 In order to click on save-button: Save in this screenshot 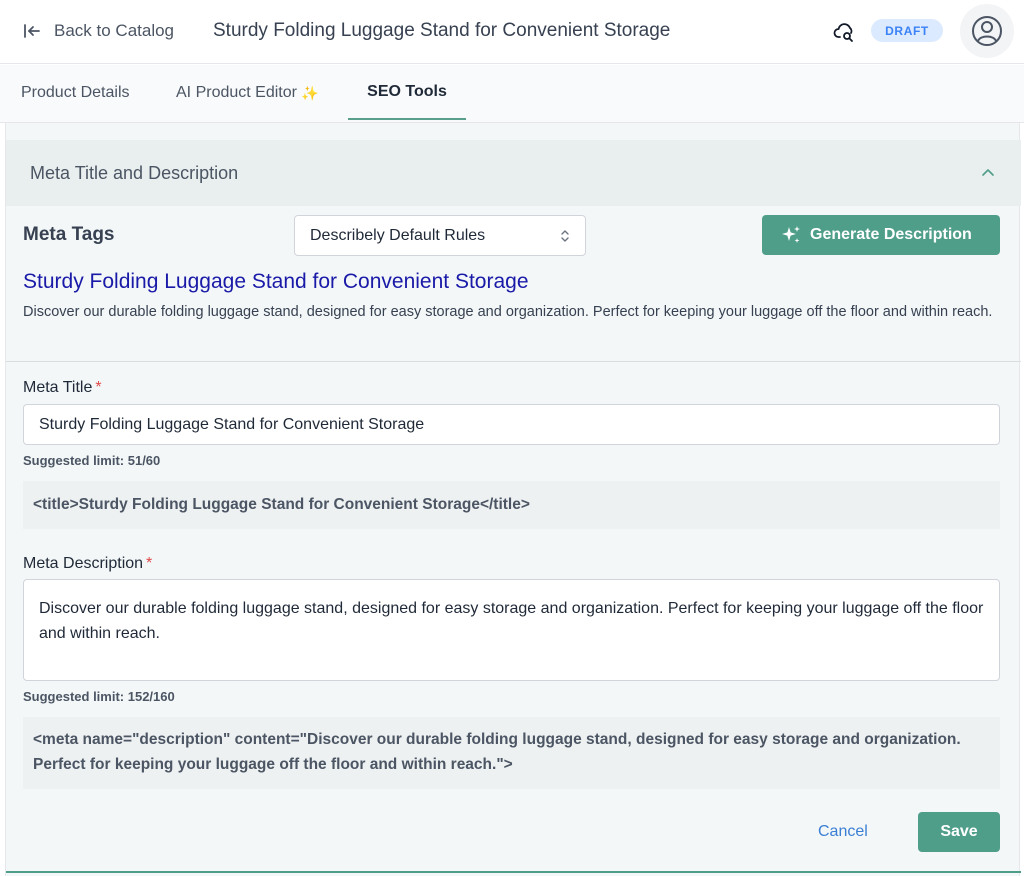, I will do `click(959, 832)`.